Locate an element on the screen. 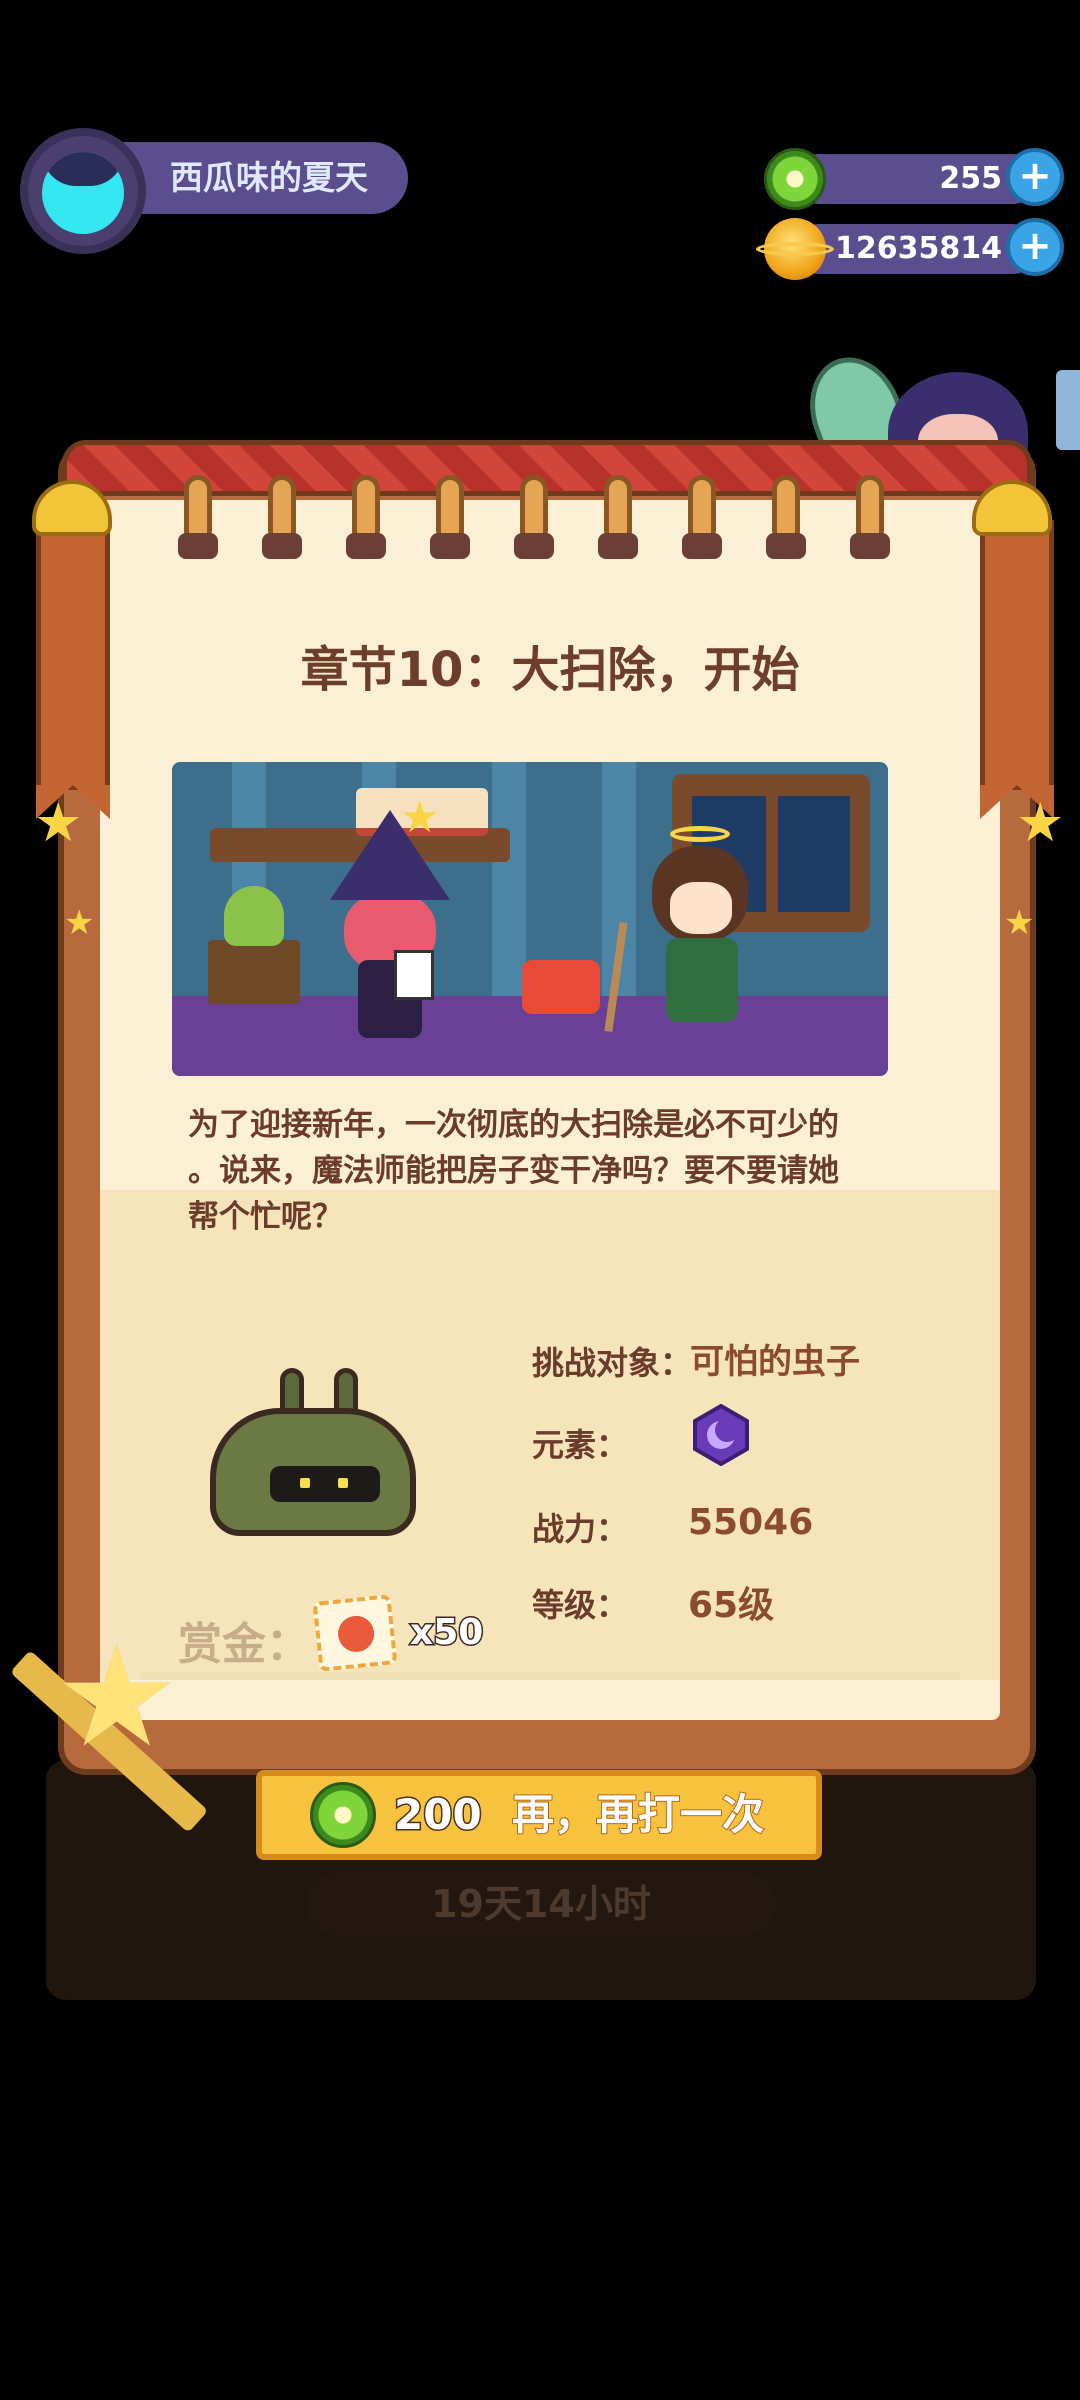  bug-monster-icon is located at coordinates (313, 1453).